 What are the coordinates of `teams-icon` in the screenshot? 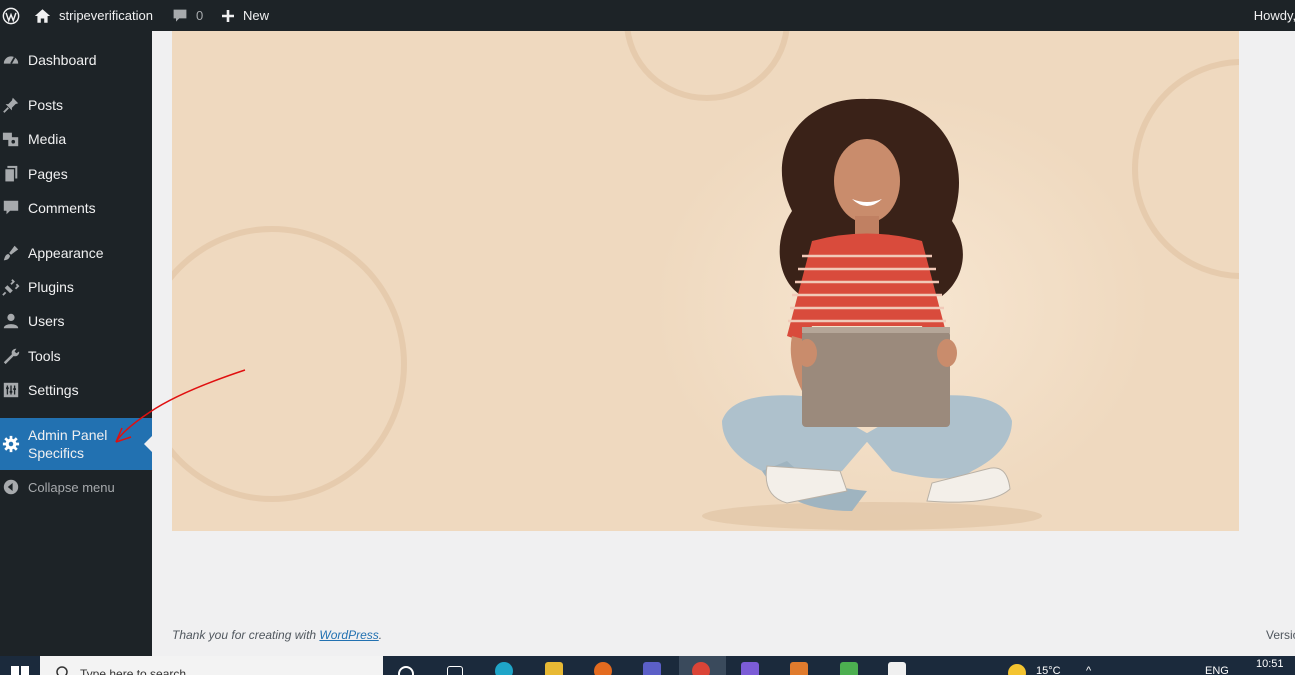 It's located at (652, 668).